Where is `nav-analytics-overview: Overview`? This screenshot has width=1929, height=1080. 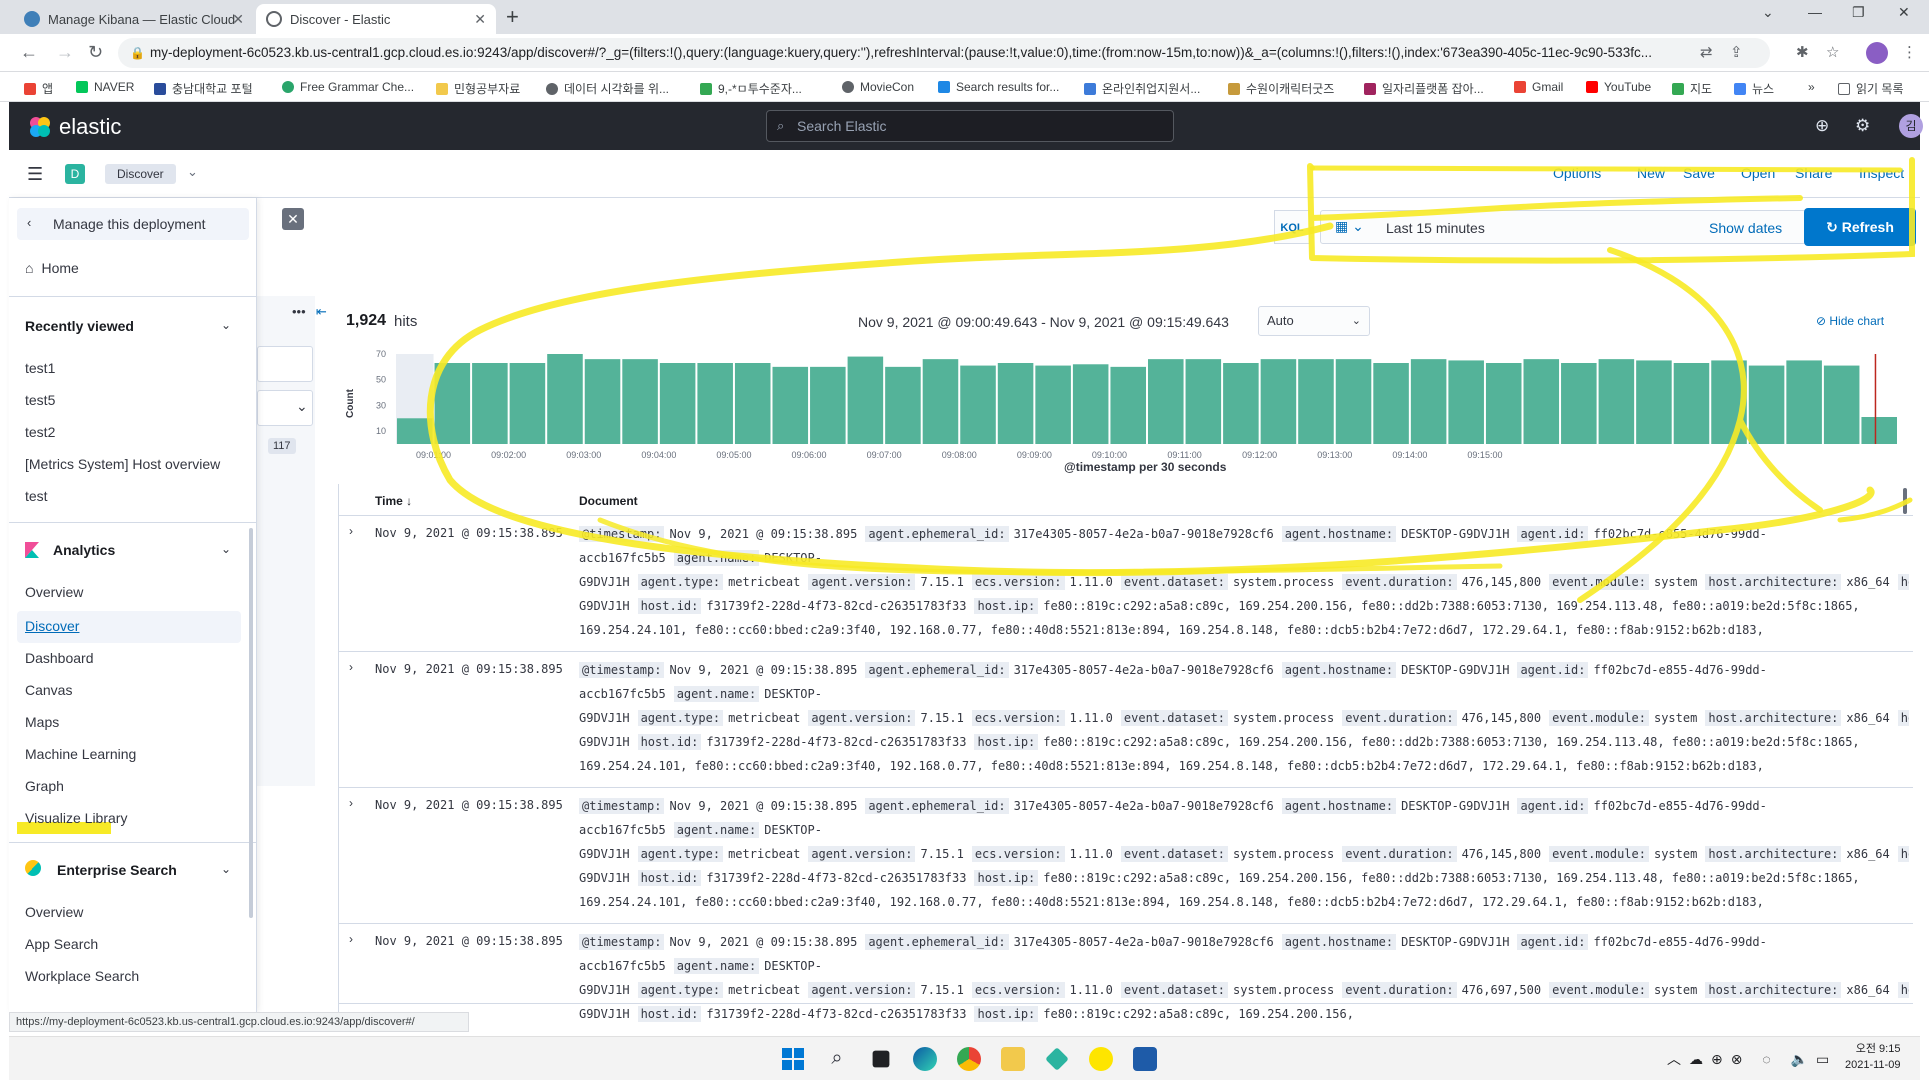
nav-analytics-overview: Overview is located at coordinates (54, 592).